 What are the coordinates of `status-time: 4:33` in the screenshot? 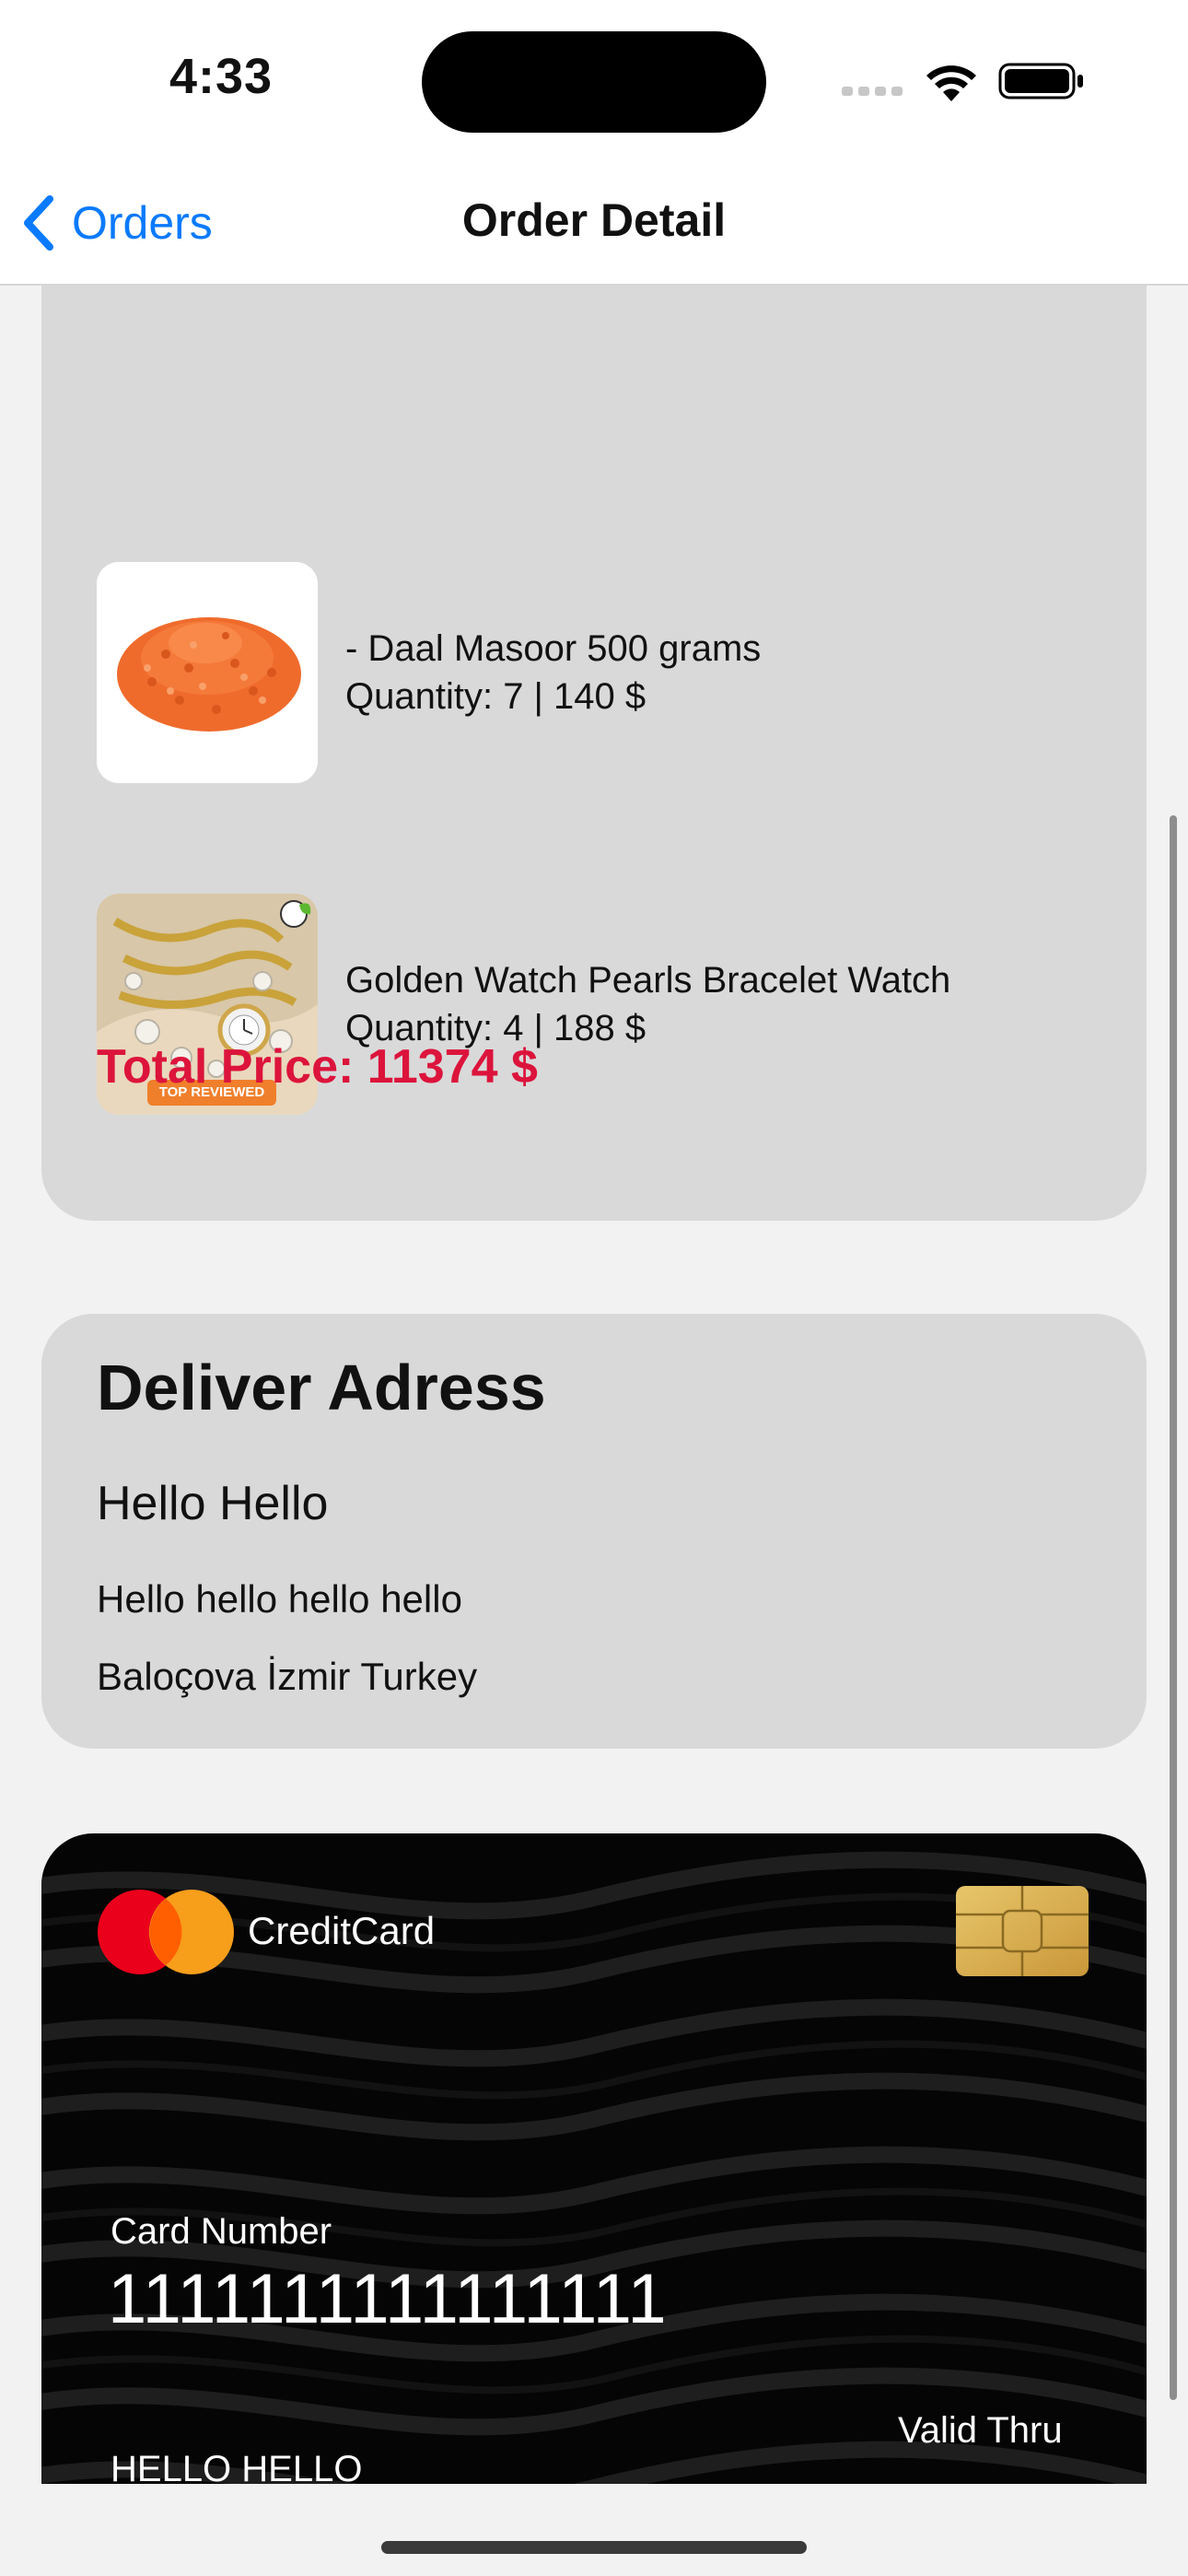 It's located at (221, 76).